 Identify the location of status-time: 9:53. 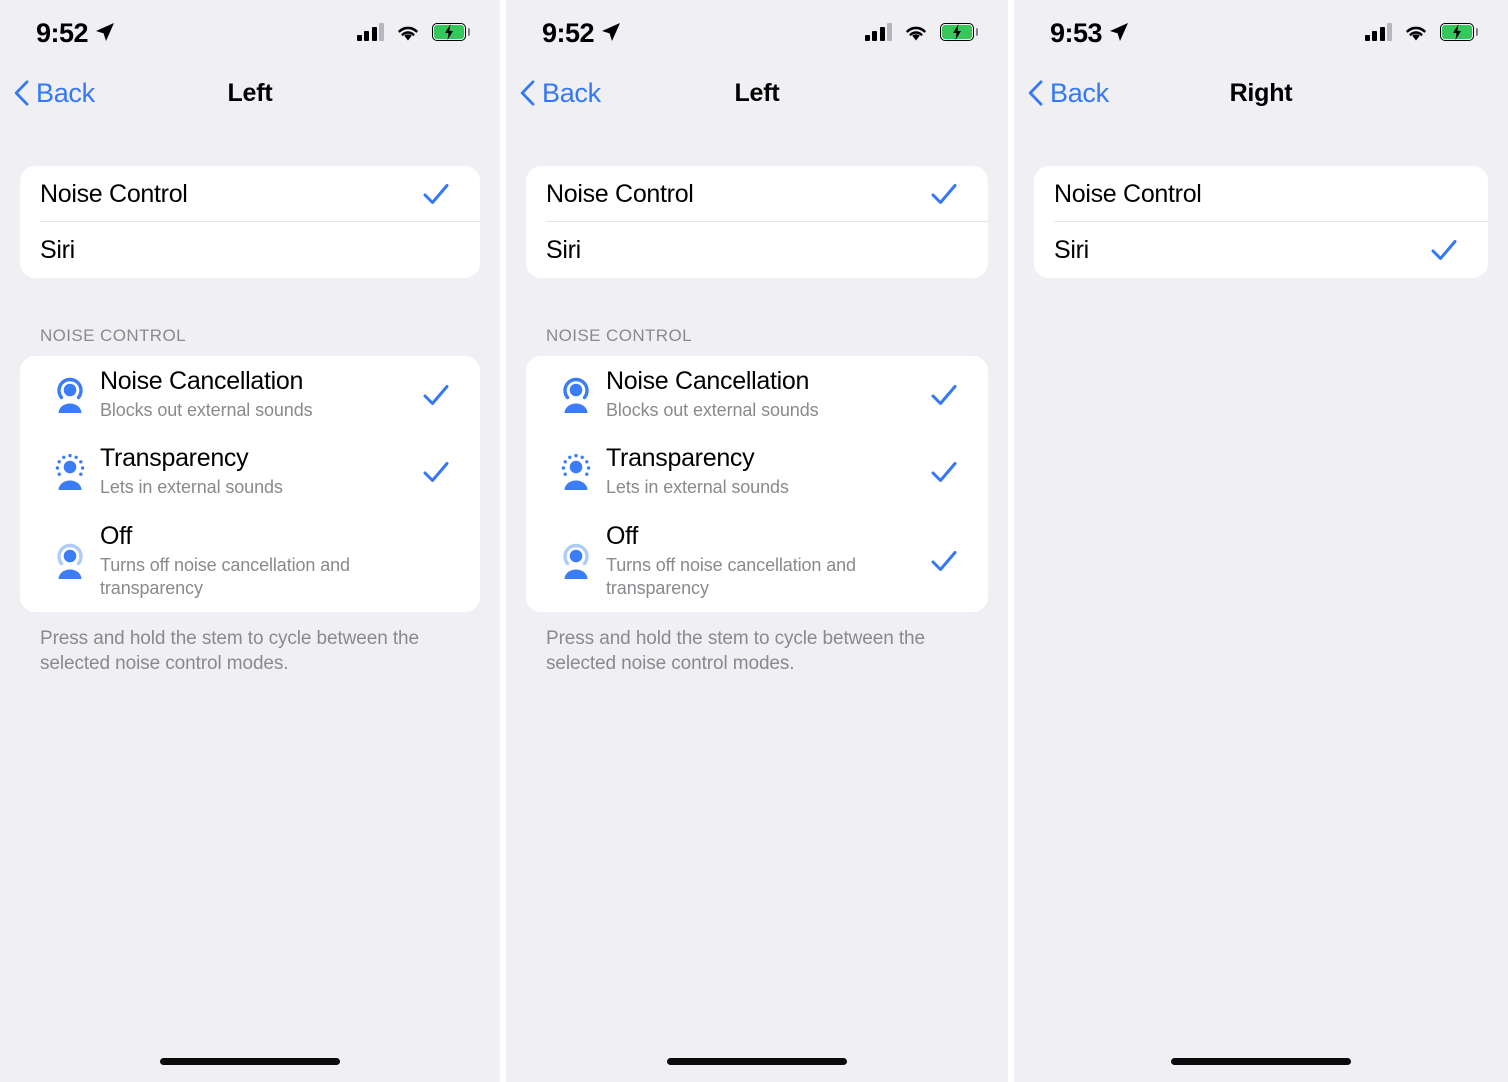
(1076, 32).